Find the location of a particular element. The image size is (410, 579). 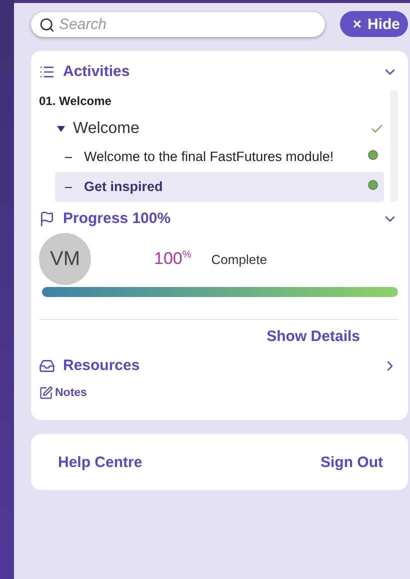

search-field: Search is located at coordinates (178, 24).